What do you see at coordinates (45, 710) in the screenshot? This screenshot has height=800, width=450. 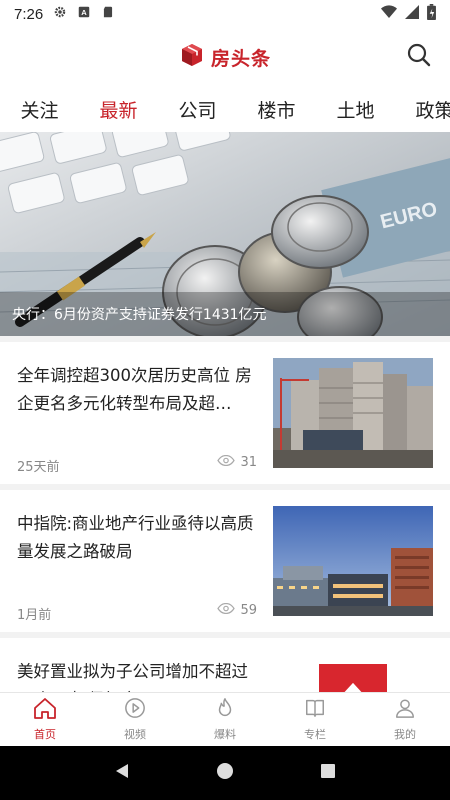 I see `home-icon` at bounding box center [45, 710].